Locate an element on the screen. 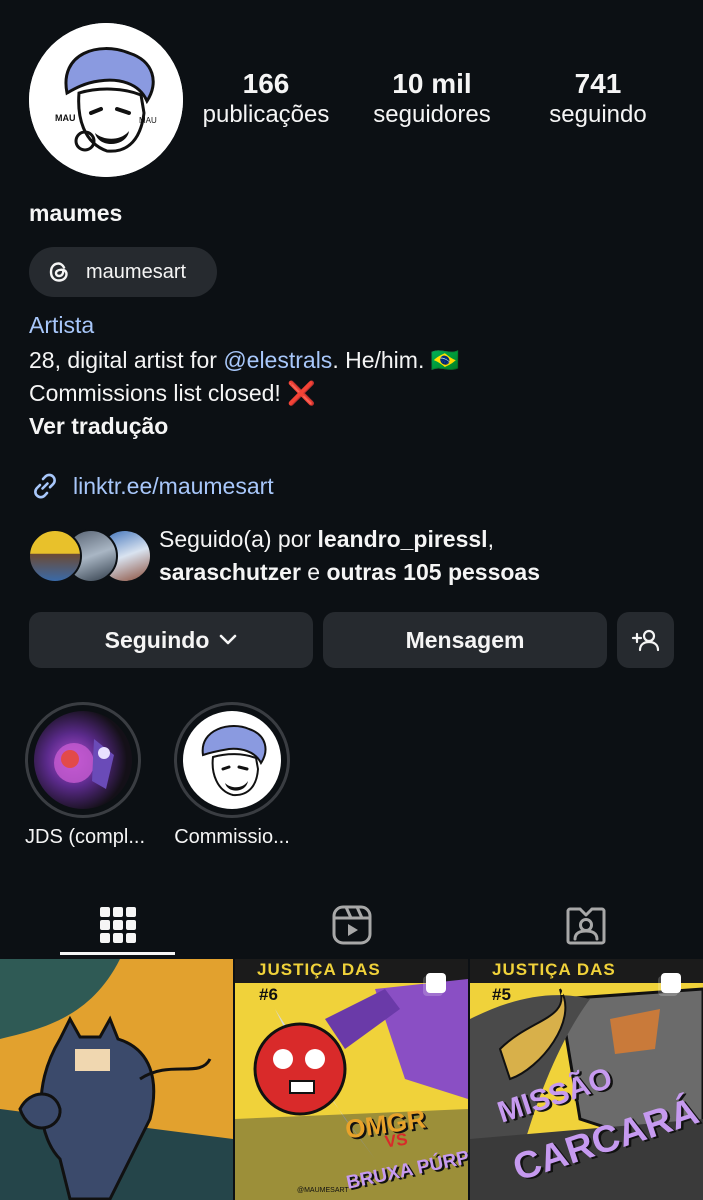 This screenshot has width=703, height=1200. threads-link-chip: maumesart is located at coordinates (123, 272).